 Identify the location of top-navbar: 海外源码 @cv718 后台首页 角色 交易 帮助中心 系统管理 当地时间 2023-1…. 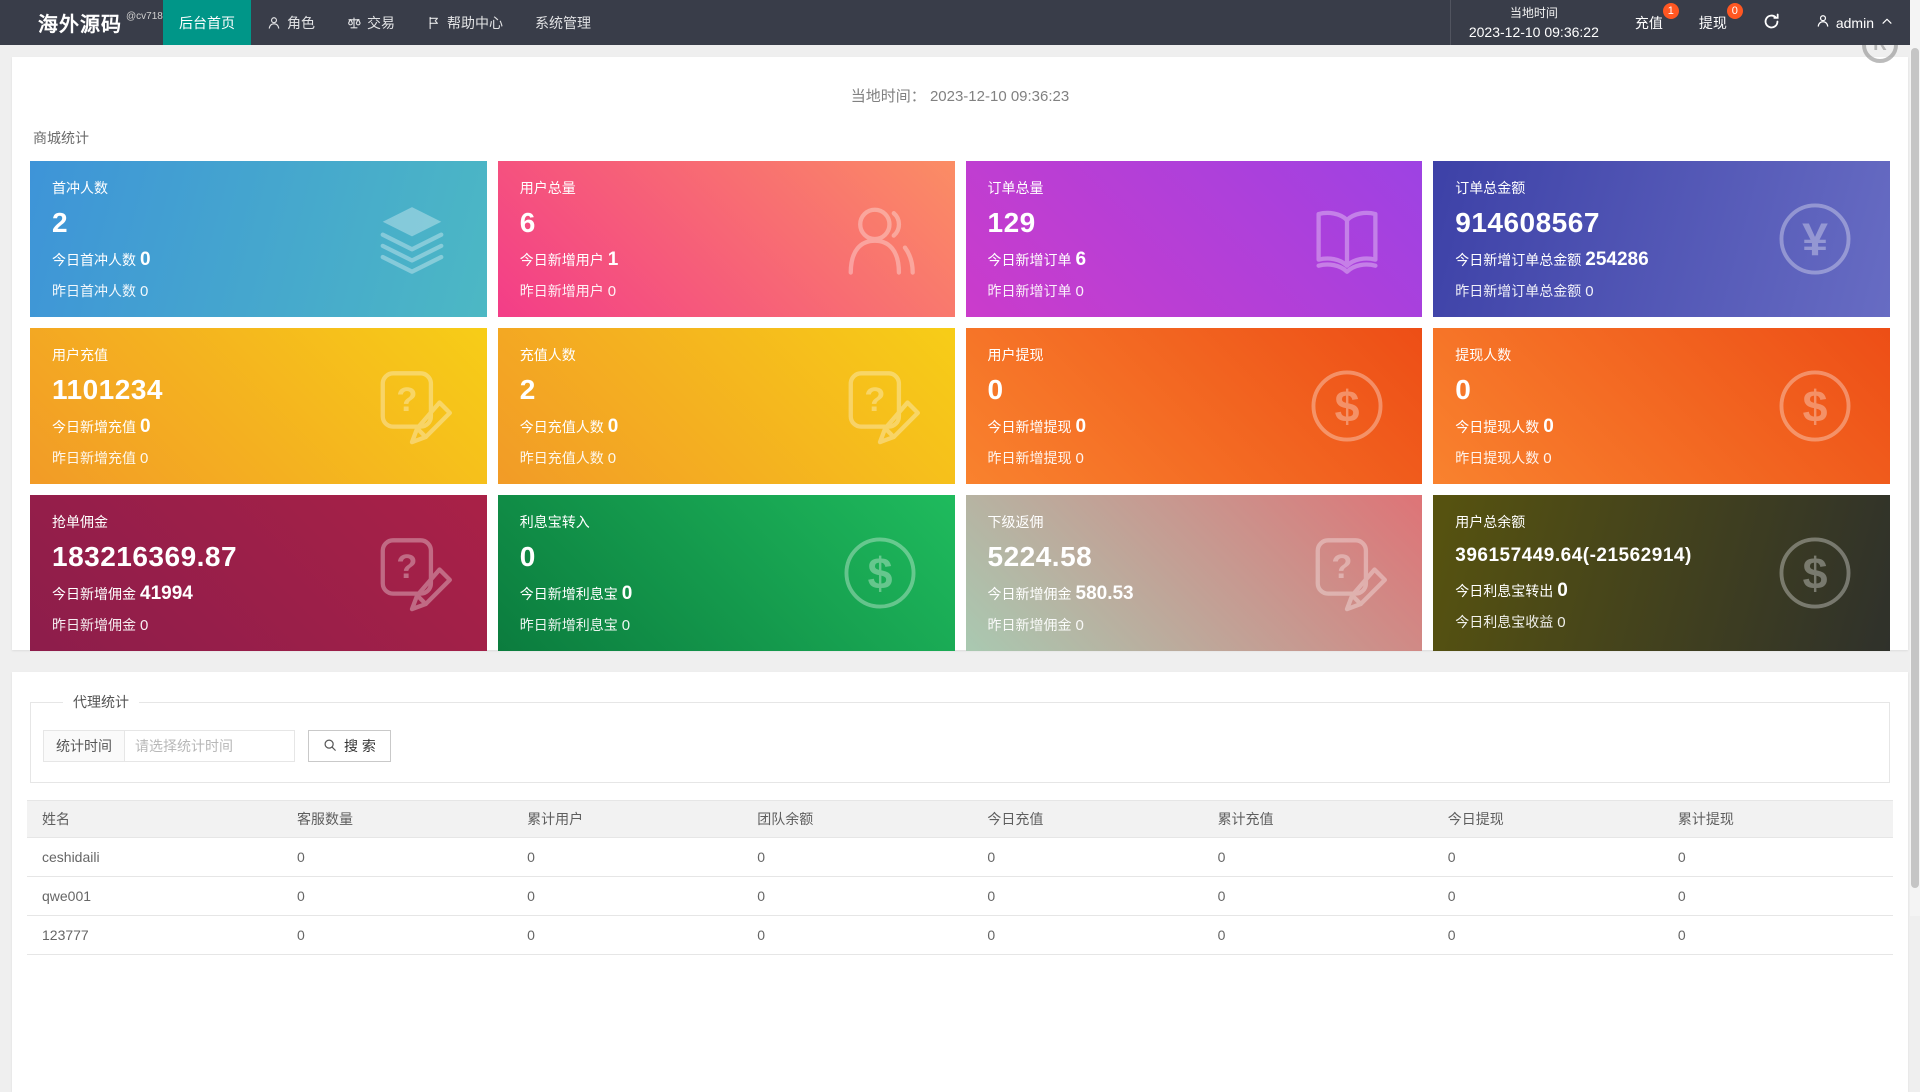
(960, 22).